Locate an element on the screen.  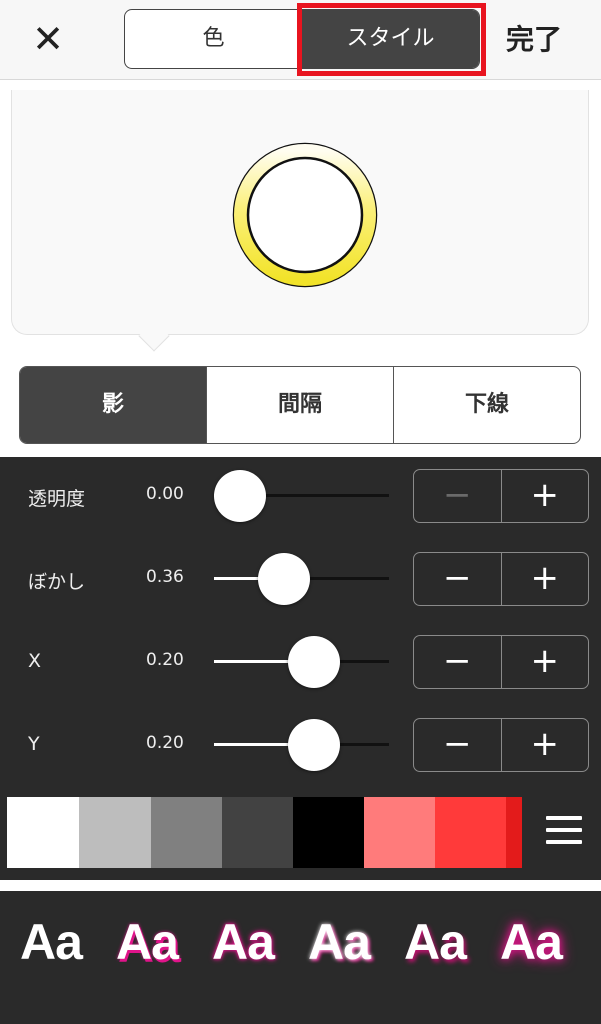
x-offset-stepper: − + is located at coordinates (501, 662).